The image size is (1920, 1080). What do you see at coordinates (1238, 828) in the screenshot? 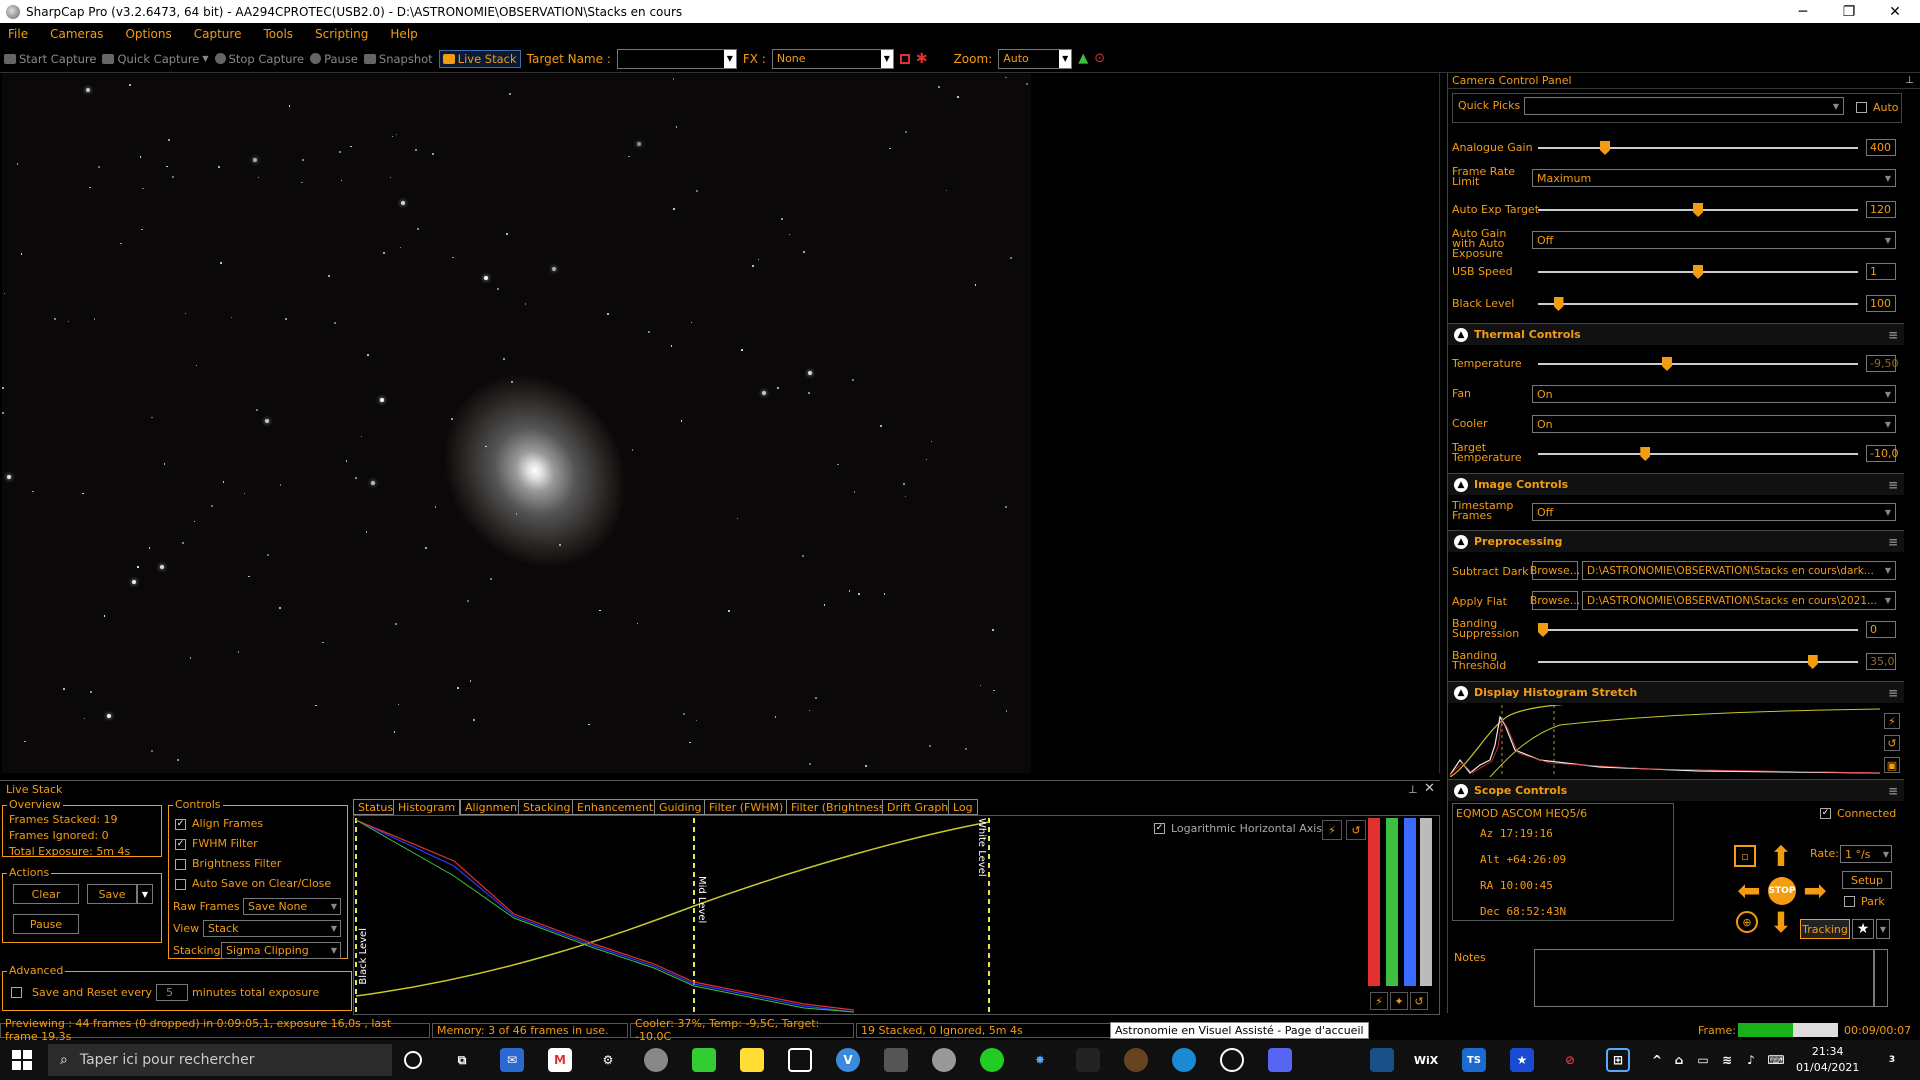
I see `log-axis-checkbox: ✓ Logarithmic Horizontal Axis` at bounding box center [1238, 828].